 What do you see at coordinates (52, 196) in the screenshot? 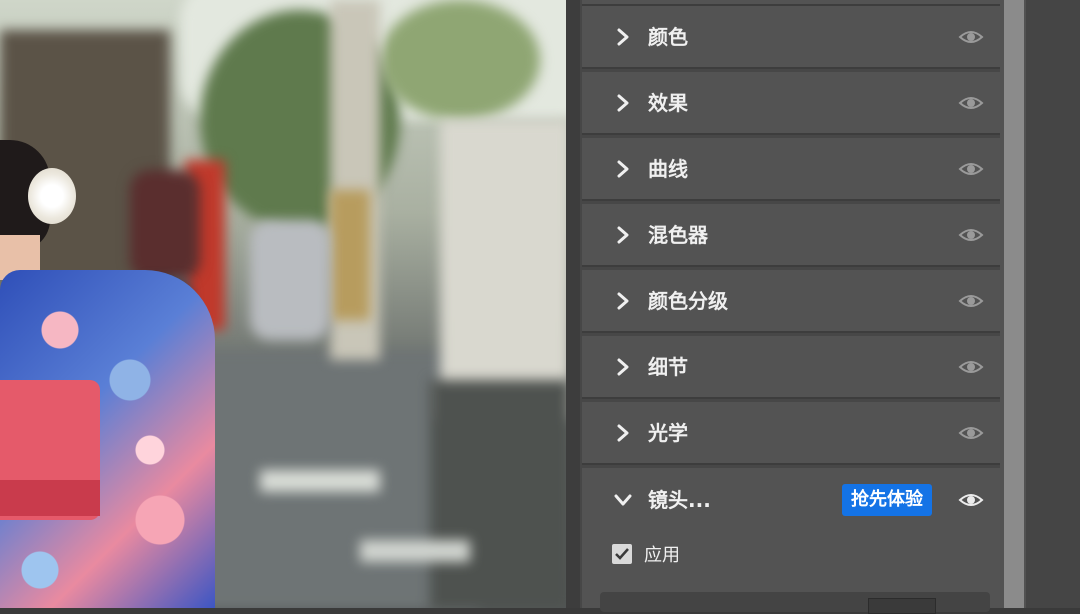
I see `photo-hair-flower` at bounding box center [52, 196].